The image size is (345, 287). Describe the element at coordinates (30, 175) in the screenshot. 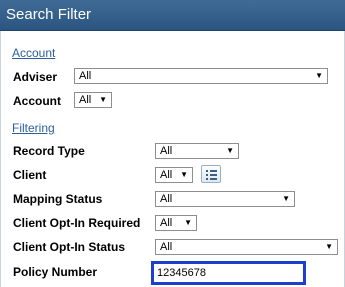

I see `client-label: Client` at that location.